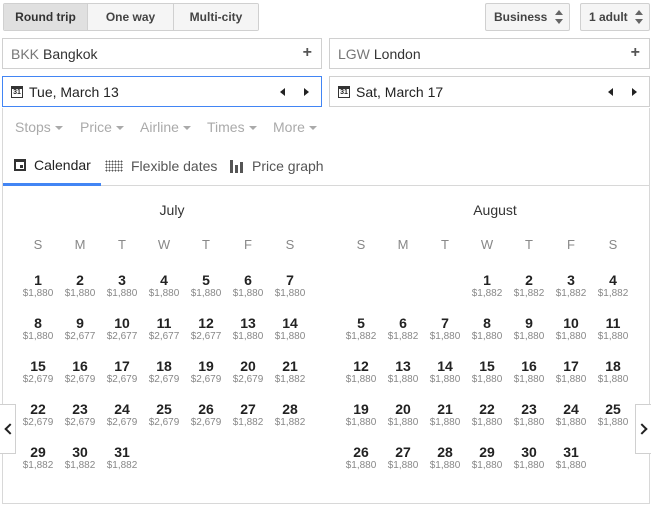  What do you see at coordinates (162, 53) in the screenshot?
I see `origin-field: BKK Bangkok +` at bounding box center [162, 53].